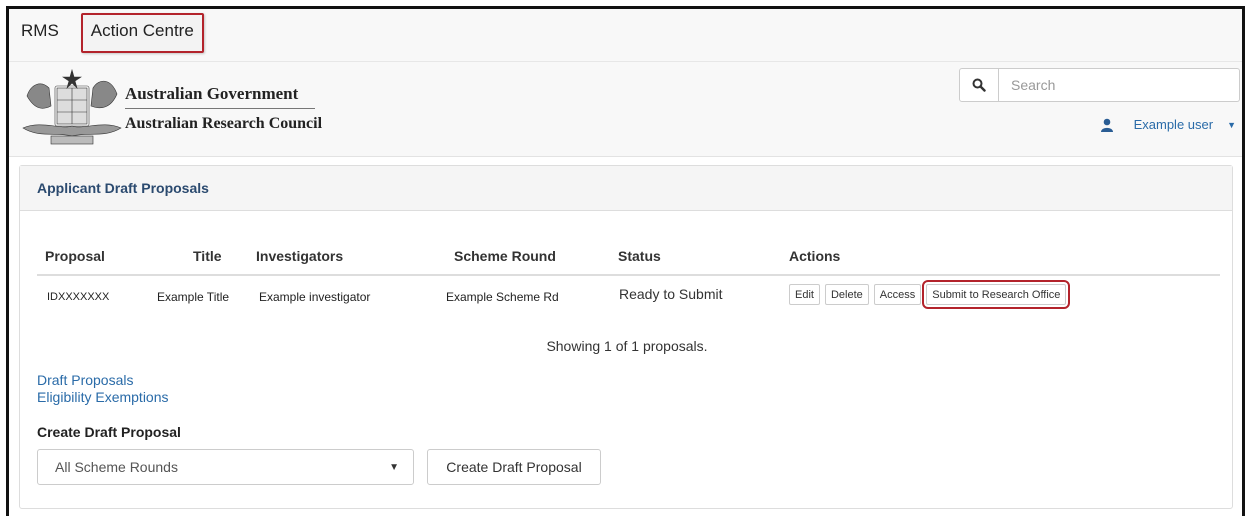 This screenshot has width=1247, height=518. Describe the element at coordinates (1119, 85) in the screenshot. I see `search-input` at that location.